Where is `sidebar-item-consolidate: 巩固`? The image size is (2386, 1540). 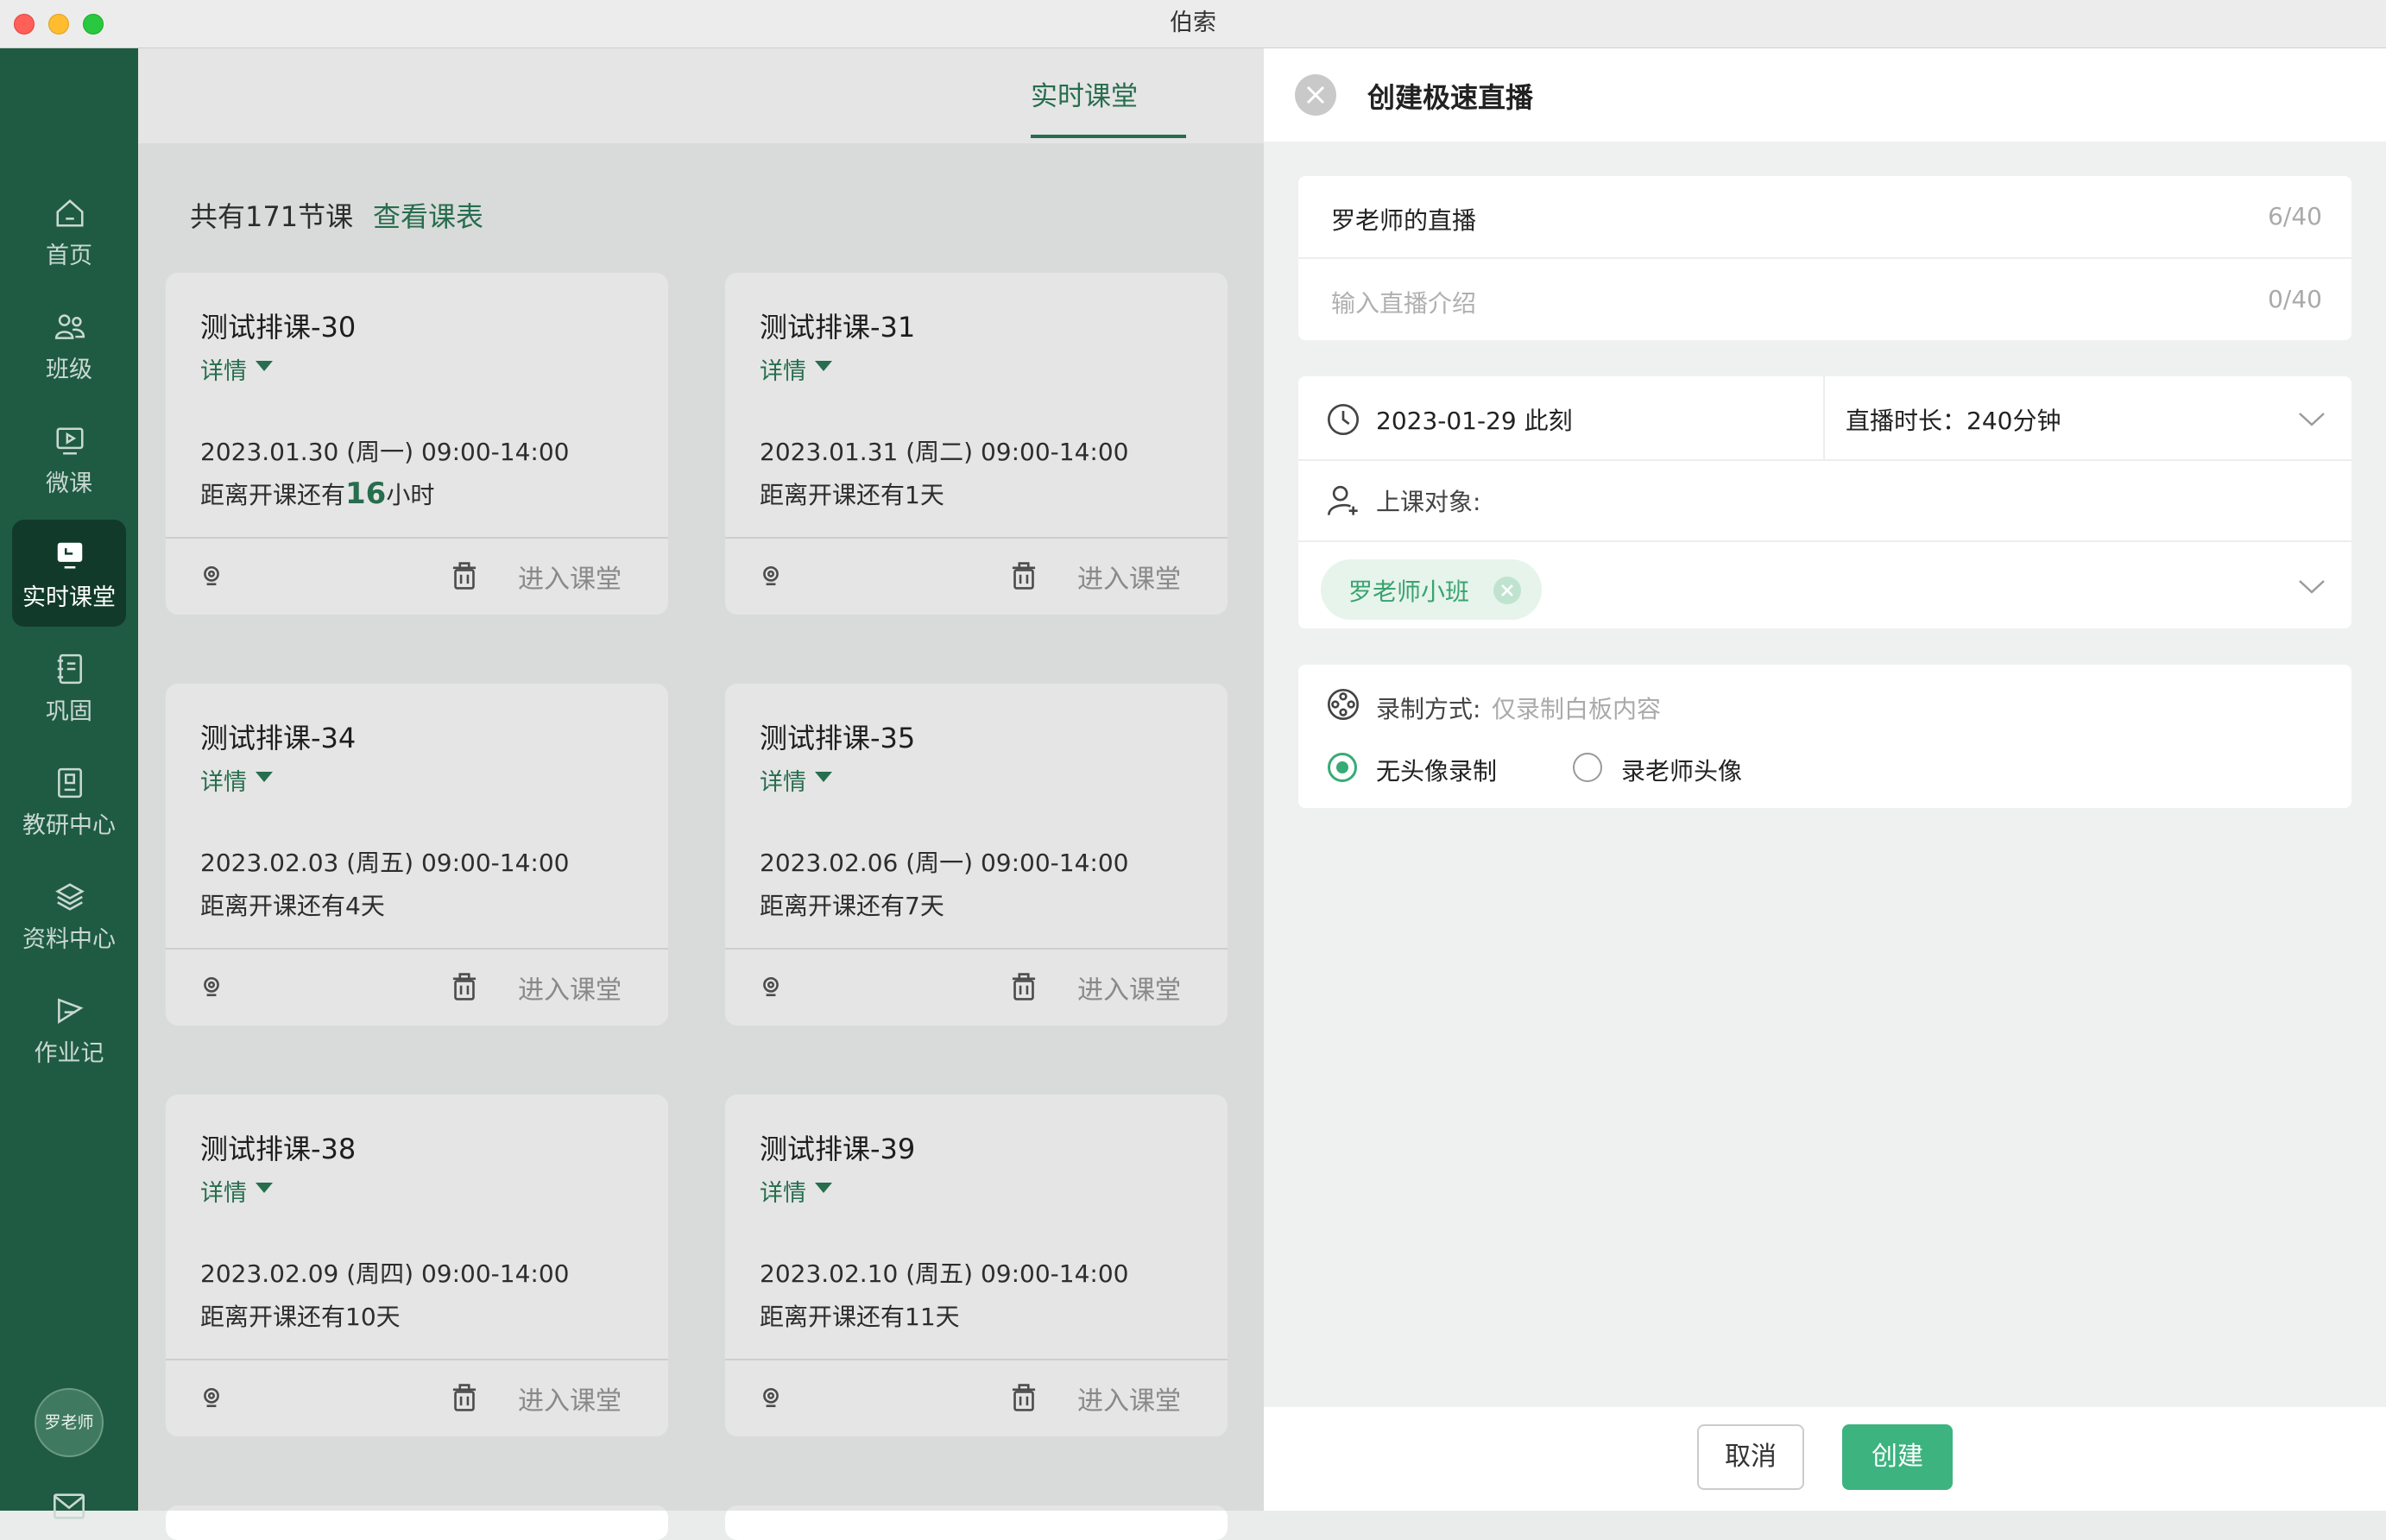 sidebar-item-consolidate: 巩固 is located at coordinates (69, 687).